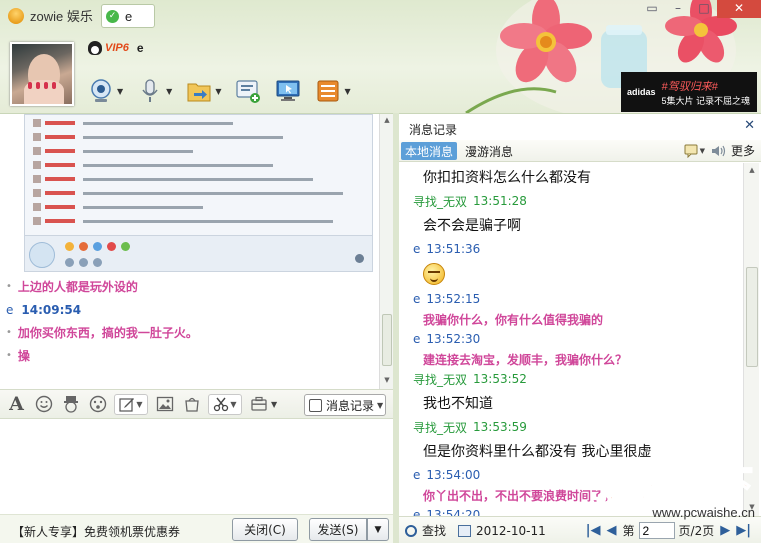 The height and width of the screenshot is (543, 761). What do you see at coordinates (101, 90) in the screenshot?
I see `webcam-icon` at bounding box center [101, 90].